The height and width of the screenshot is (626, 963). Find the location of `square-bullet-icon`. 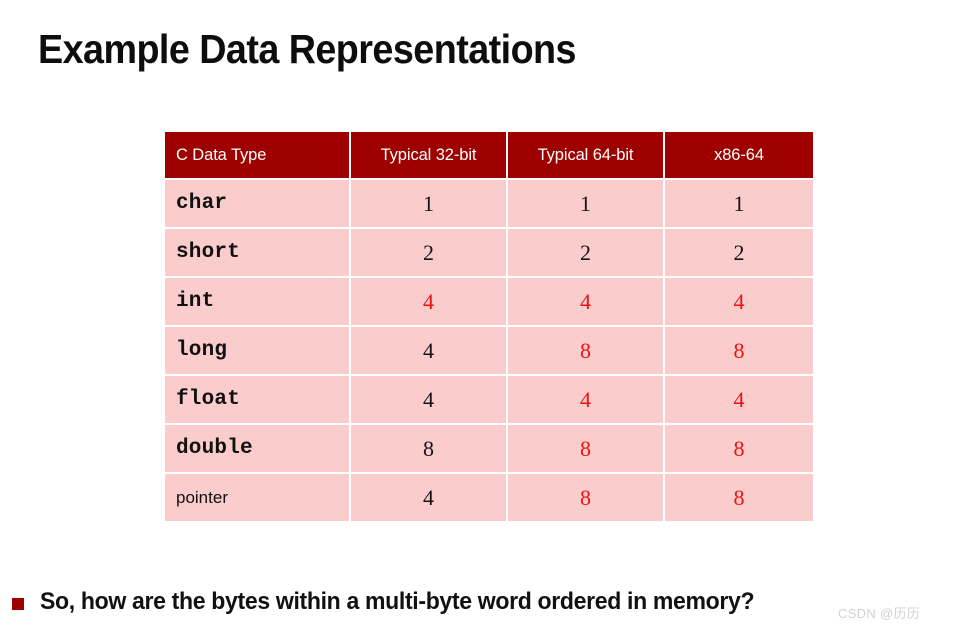

square-bullet-icon is located at coordinates (18, 603).